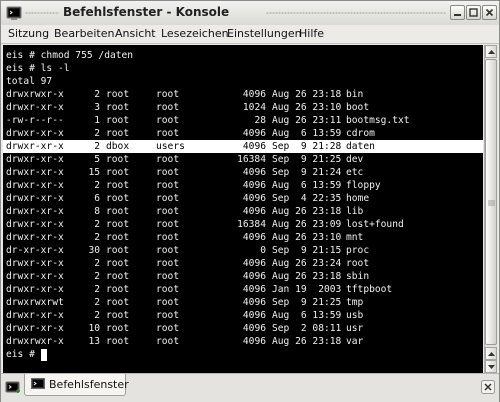  I want to click on listing-row: drwxr-xr-x 2 root root 4096 Aug 26 23:18 sbin, so click(241, 276).